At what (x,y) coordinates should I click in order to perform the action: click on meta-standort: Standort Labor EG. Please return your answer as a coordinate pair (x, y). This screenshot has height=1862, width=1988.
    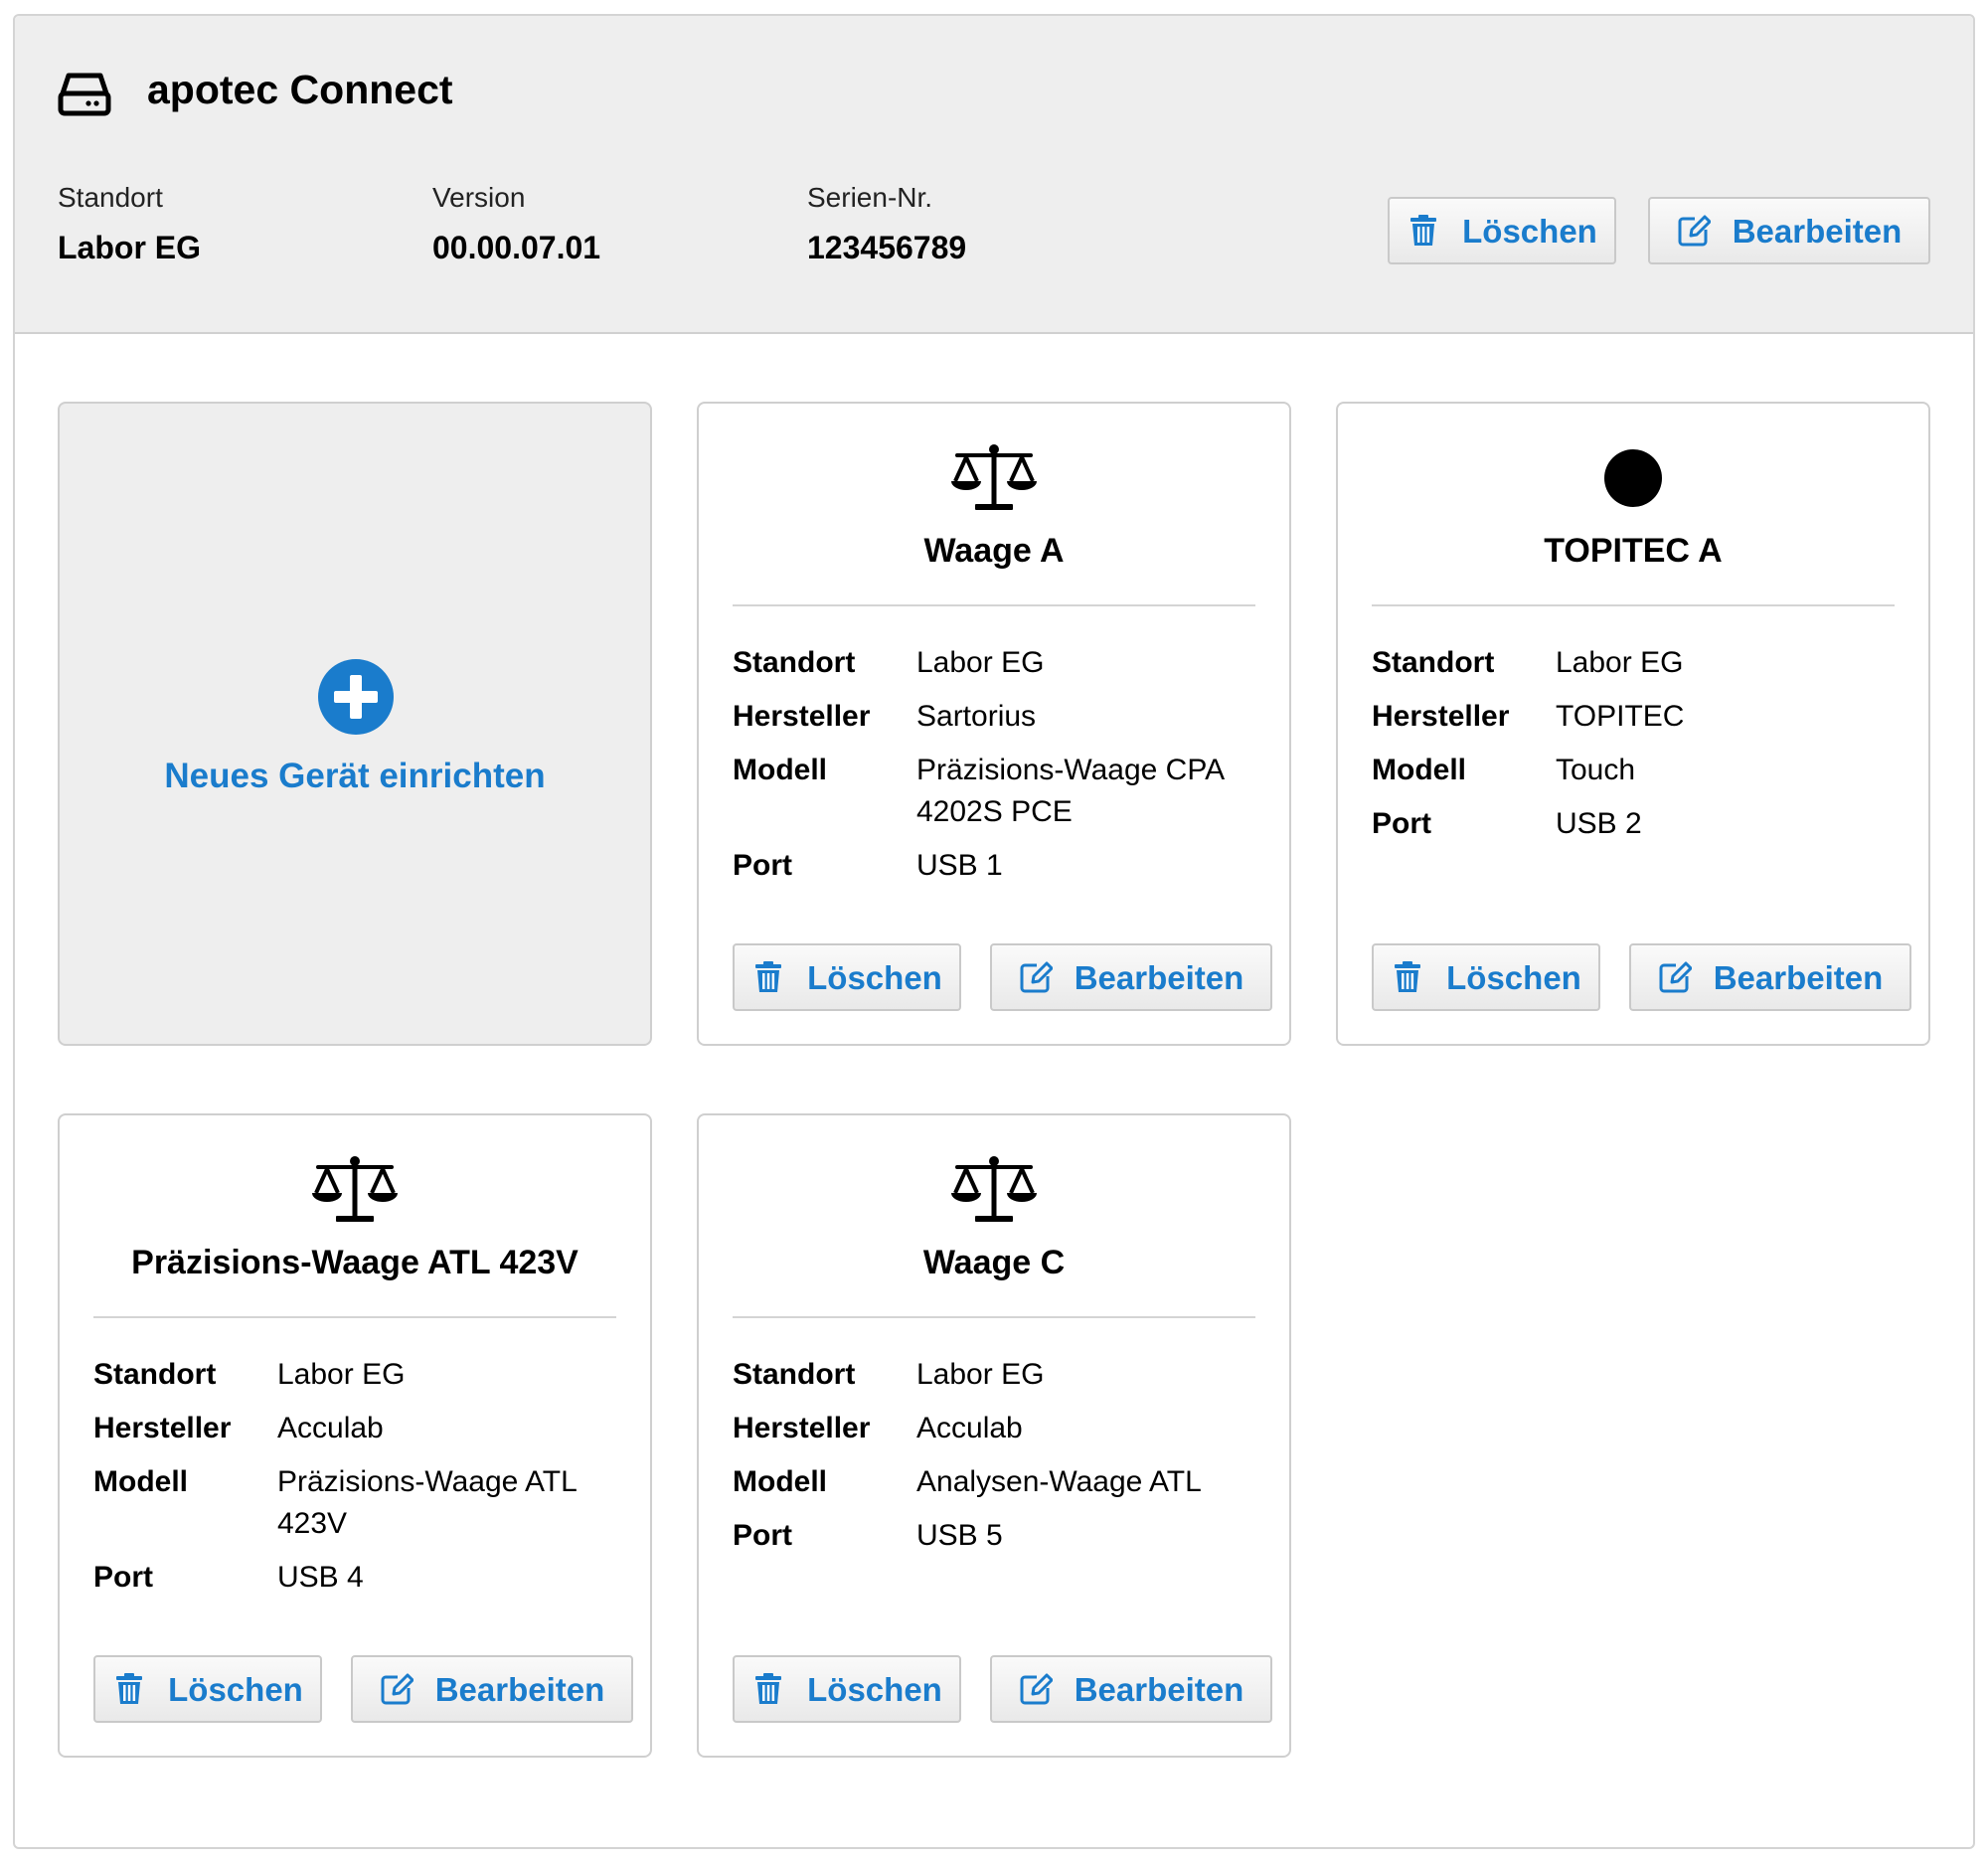
    Looking at the image, I should click on (129, 223).